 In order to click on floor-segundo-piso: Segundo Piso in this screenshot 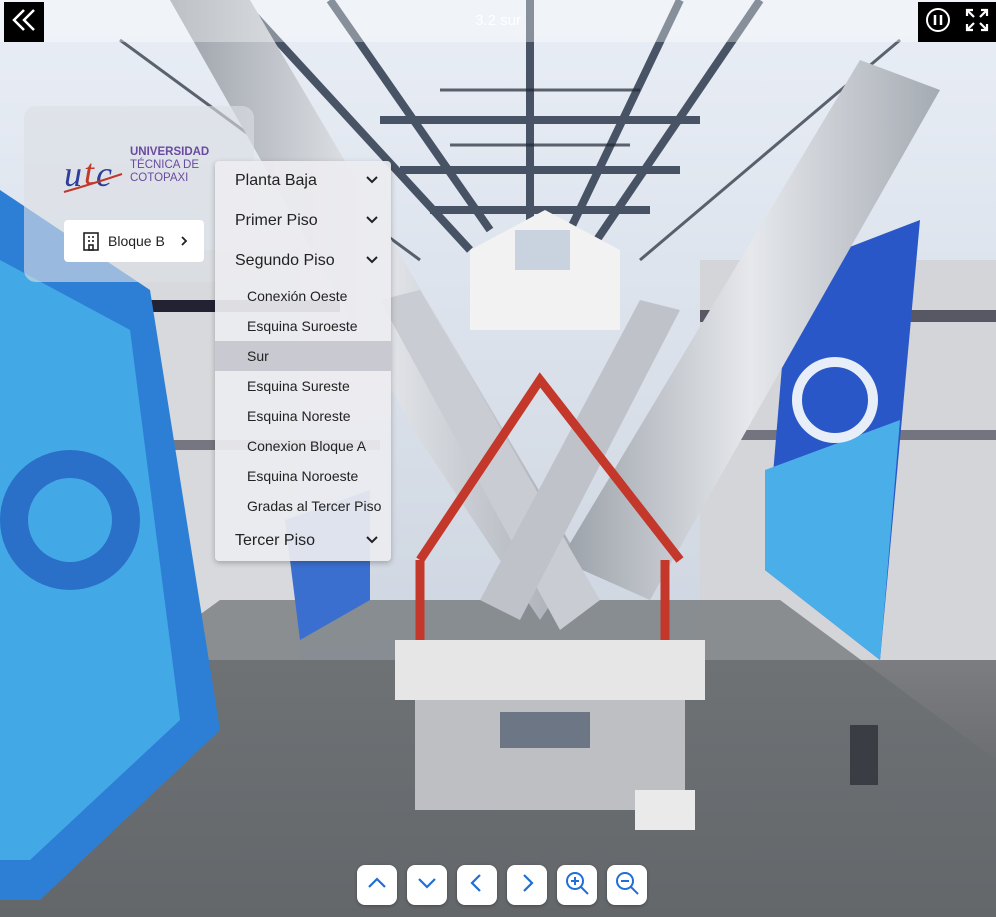, I will do `click(303, 261)`.